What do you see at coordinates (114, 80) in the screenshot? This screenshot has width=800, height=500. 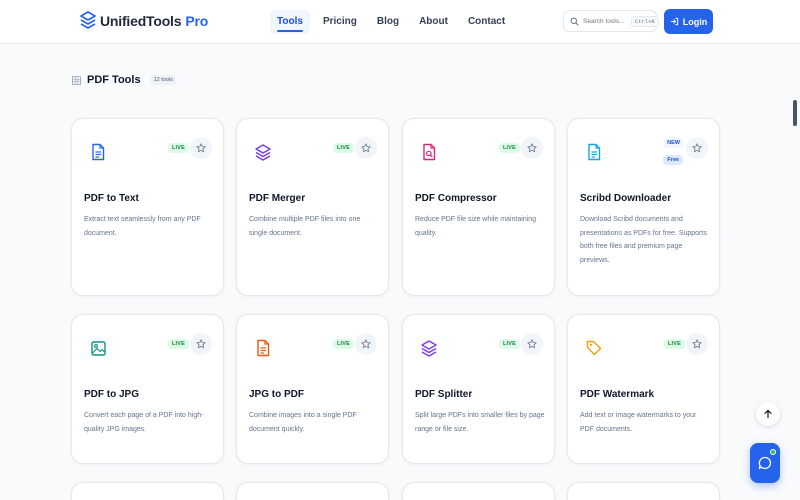 I see `section-title: PDF Tools` at bounding box center [114, 80].